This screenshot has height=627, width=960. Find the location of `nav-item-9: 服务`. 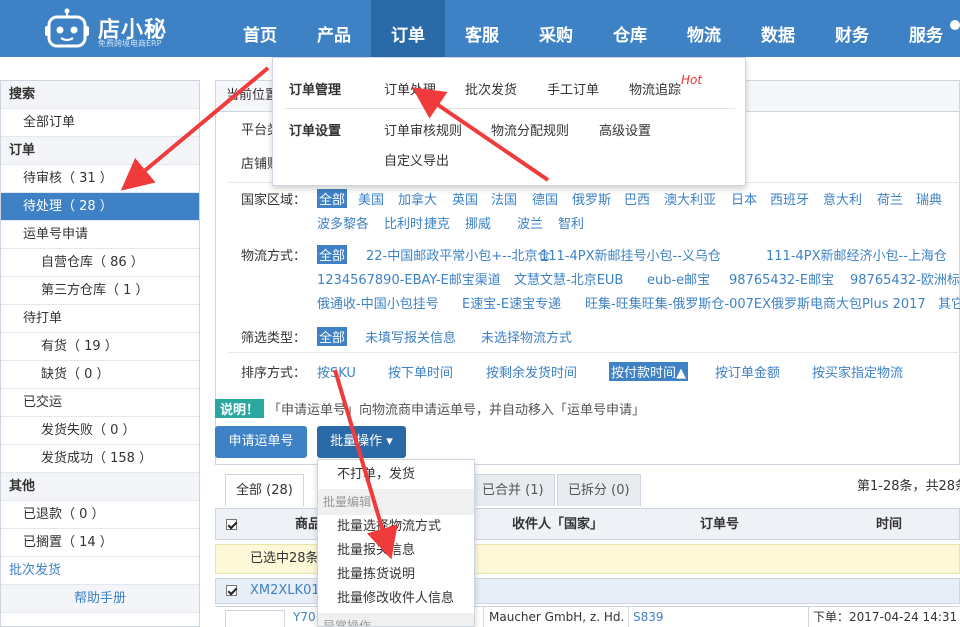

nav-item-9: 服务 is located at coordinates (924, 28).